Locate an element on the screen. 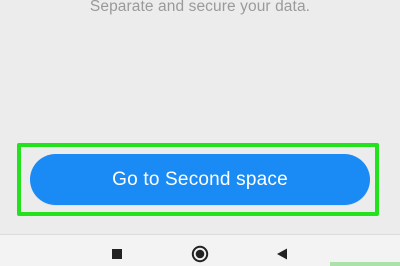  square-icon is located at coordinates (117, 254).